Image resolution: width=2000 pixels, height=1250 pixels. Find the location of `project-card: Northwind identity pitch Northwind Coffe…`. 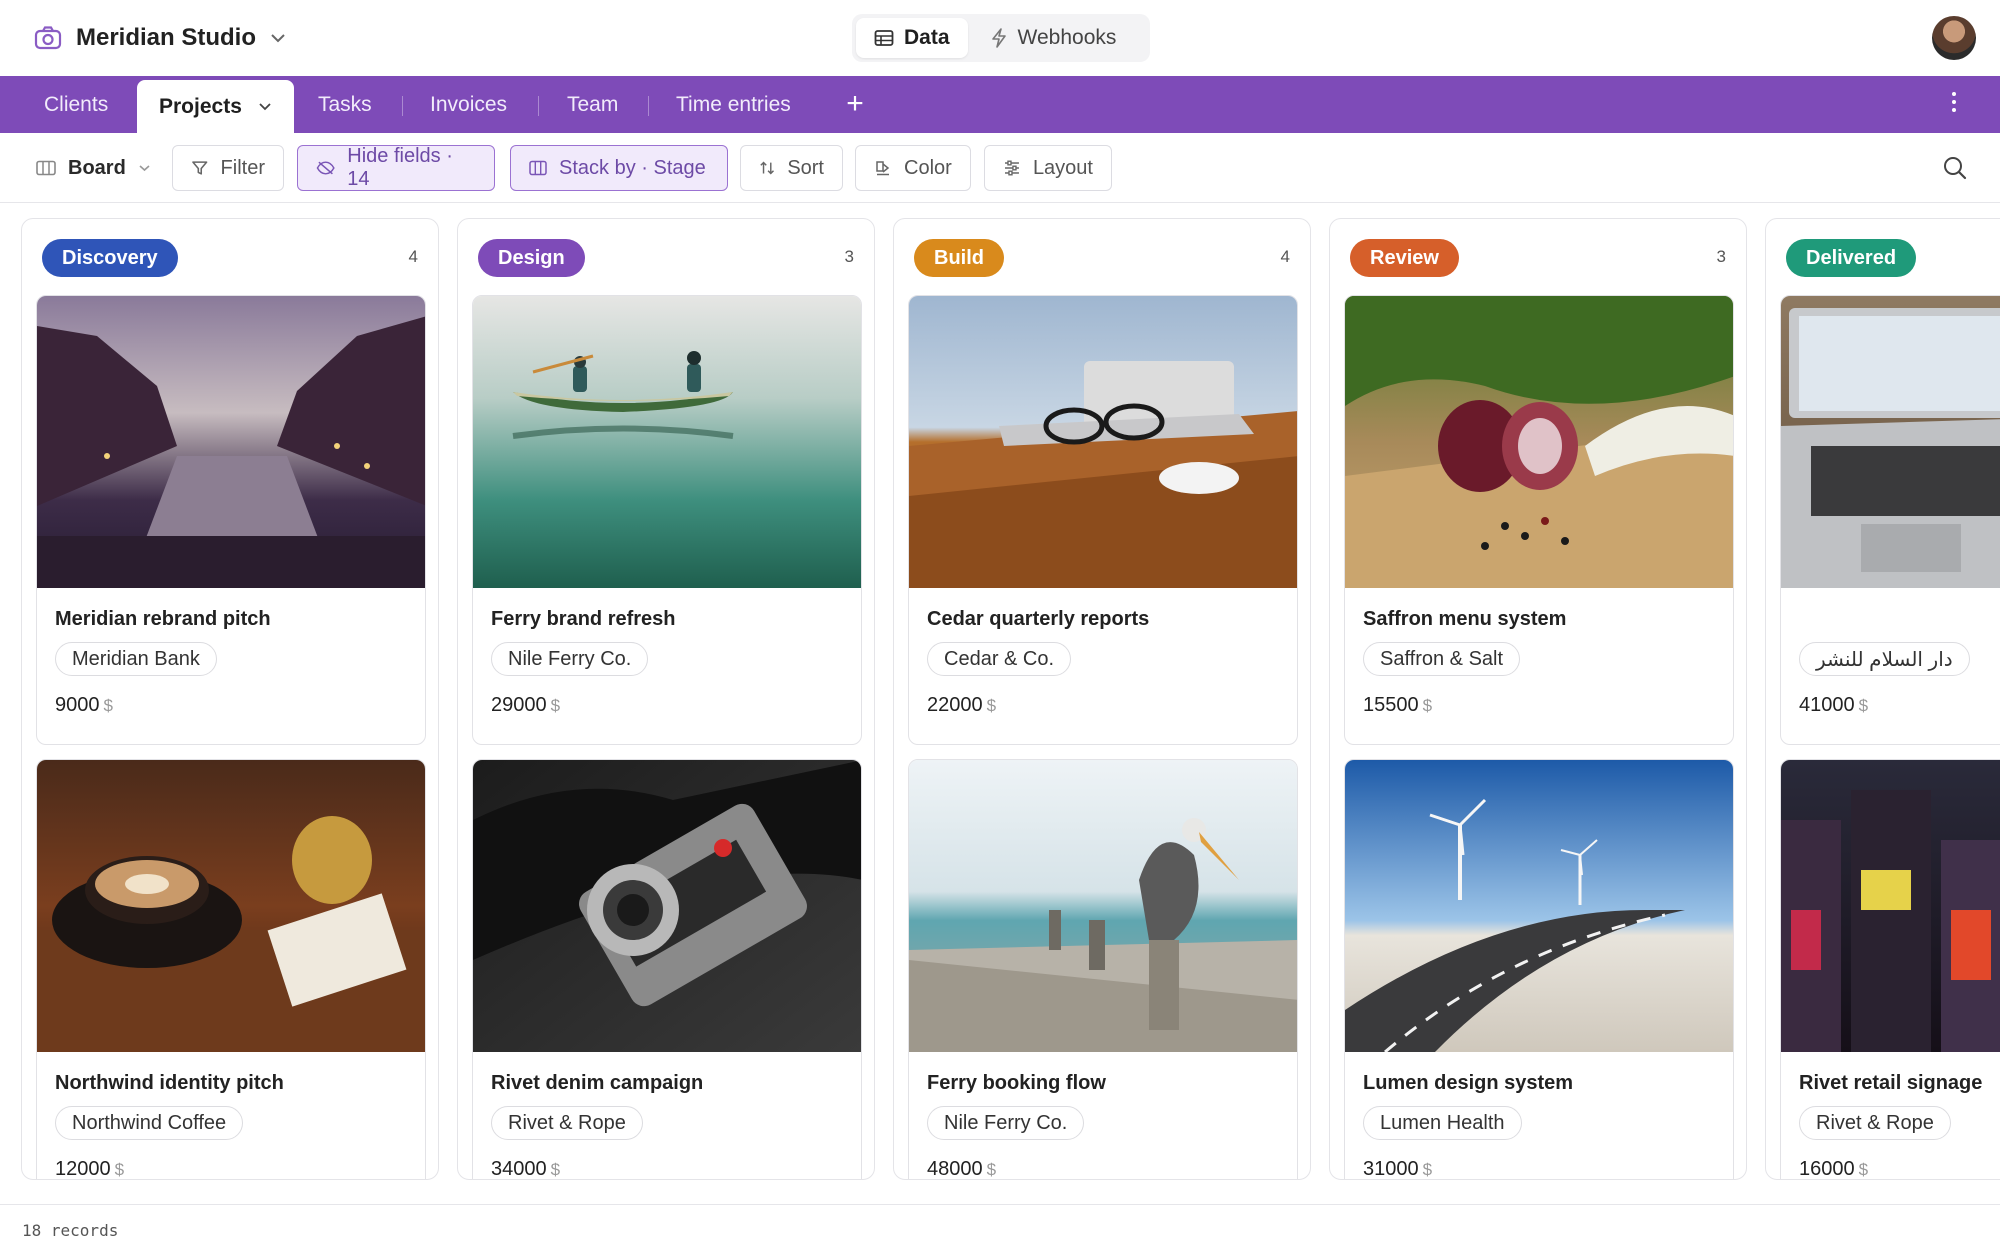

project-card: Northwind identity pitch Northwind Coffe… is located at coordinates (231, 969).